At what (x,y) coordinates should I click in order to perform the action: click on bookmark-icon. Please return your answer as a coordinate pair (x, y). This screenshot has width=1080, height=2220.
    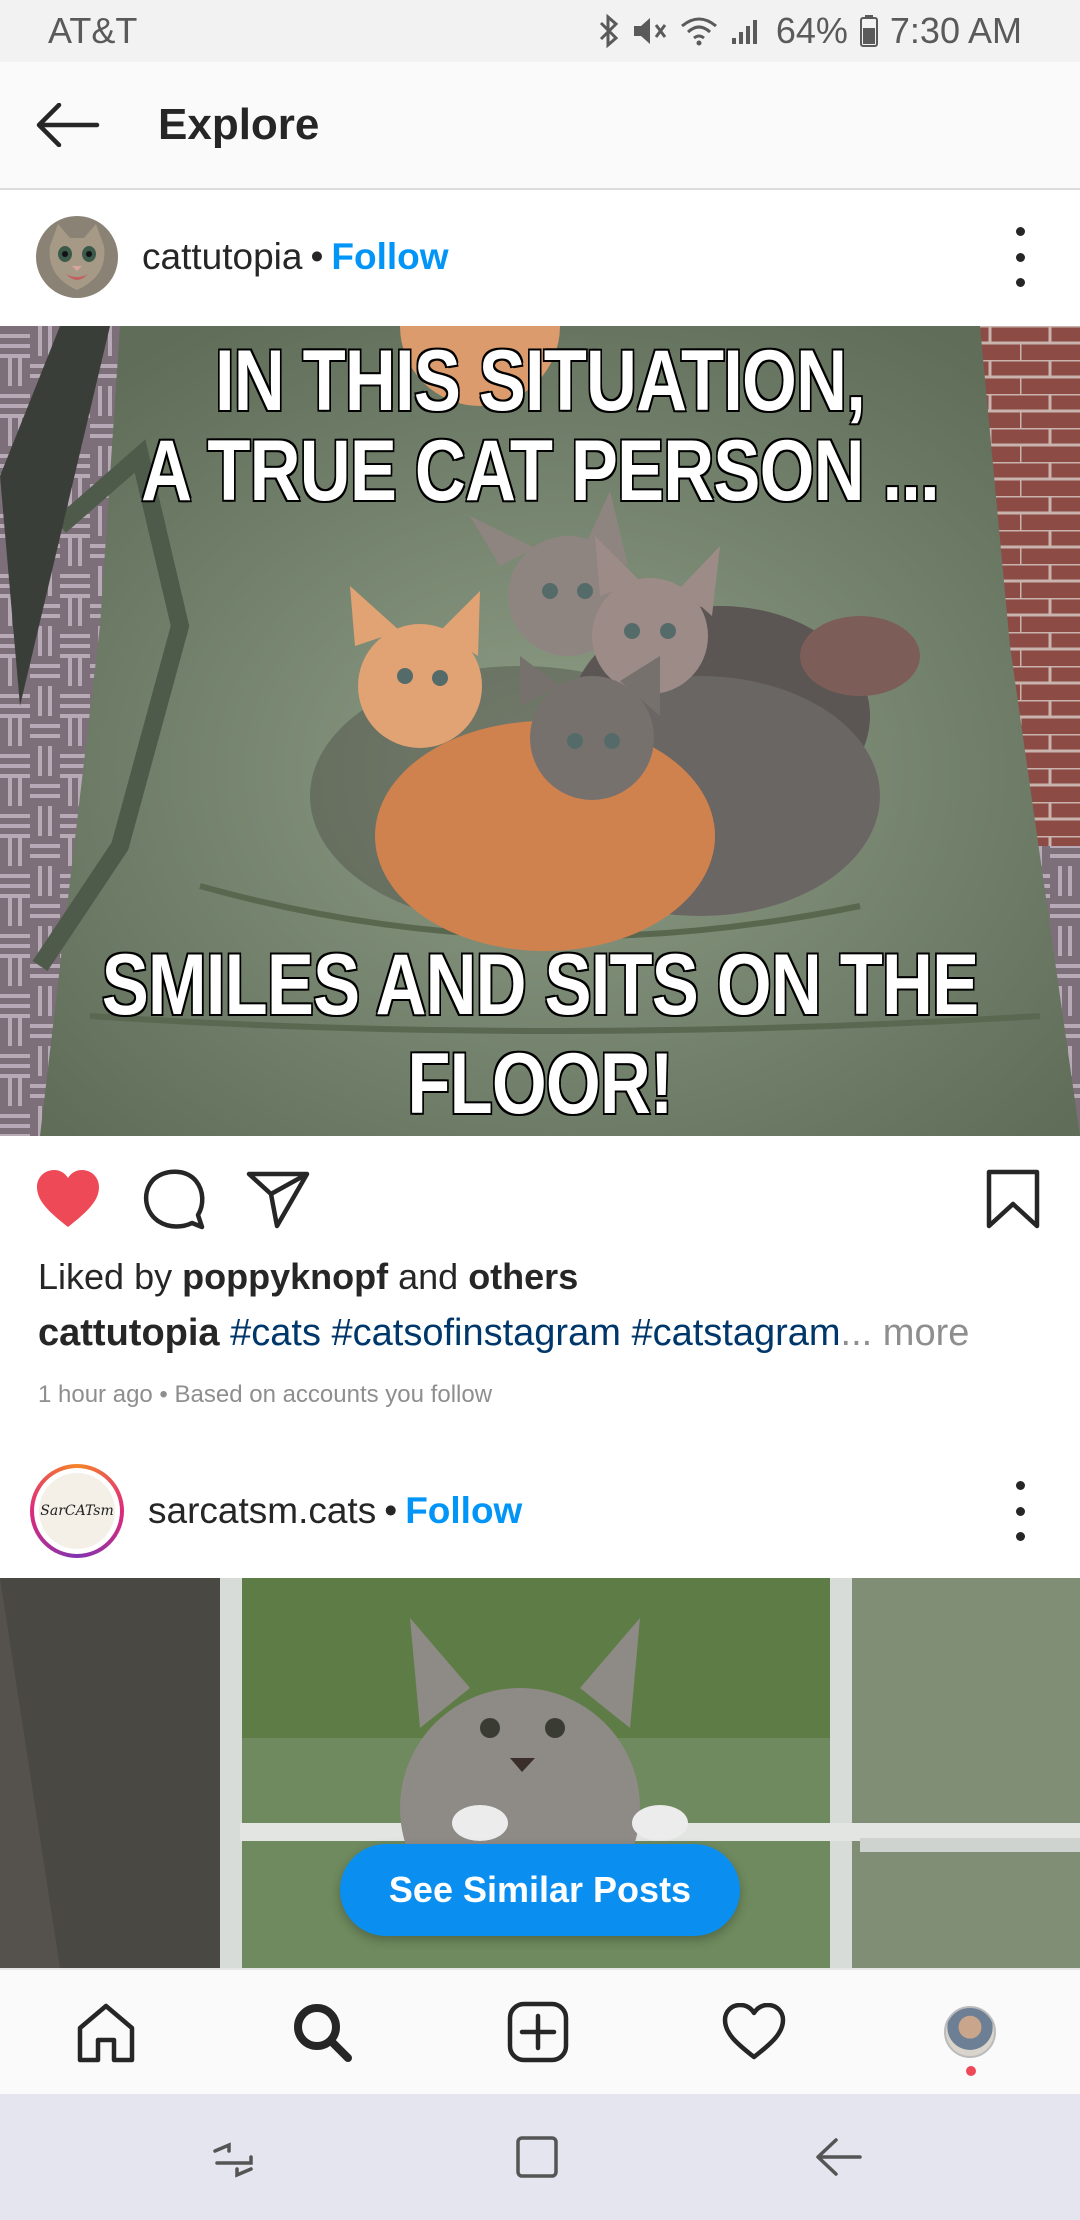
    Looking at the image, I should click on (1013, 1199).